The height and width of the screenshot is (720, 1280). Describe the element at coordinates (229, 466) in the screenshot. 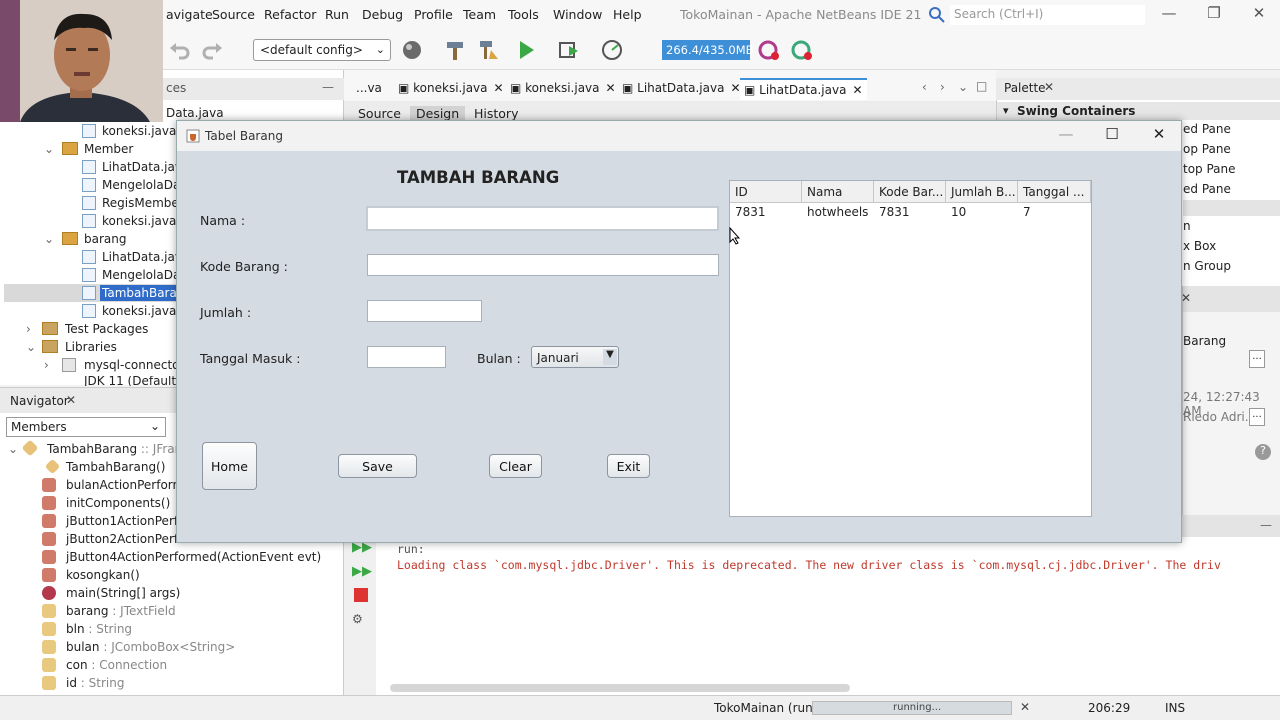

I see `home-button: Home` at that location.